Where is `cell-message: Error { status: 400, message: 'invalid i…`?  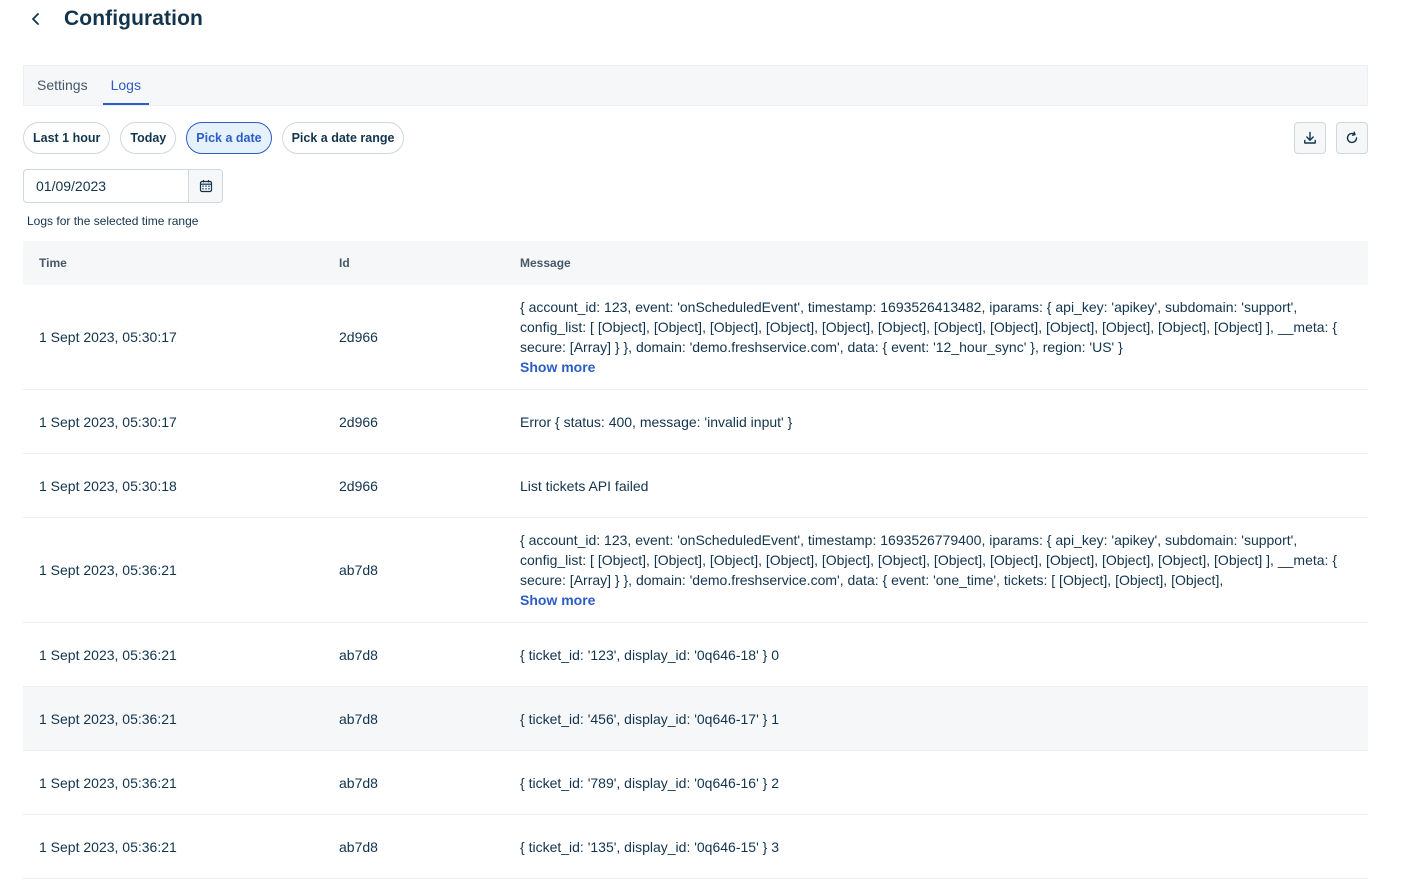 cell-message: Error { status: 400, message: 'invalid i… is located at coordinates (656, 421).